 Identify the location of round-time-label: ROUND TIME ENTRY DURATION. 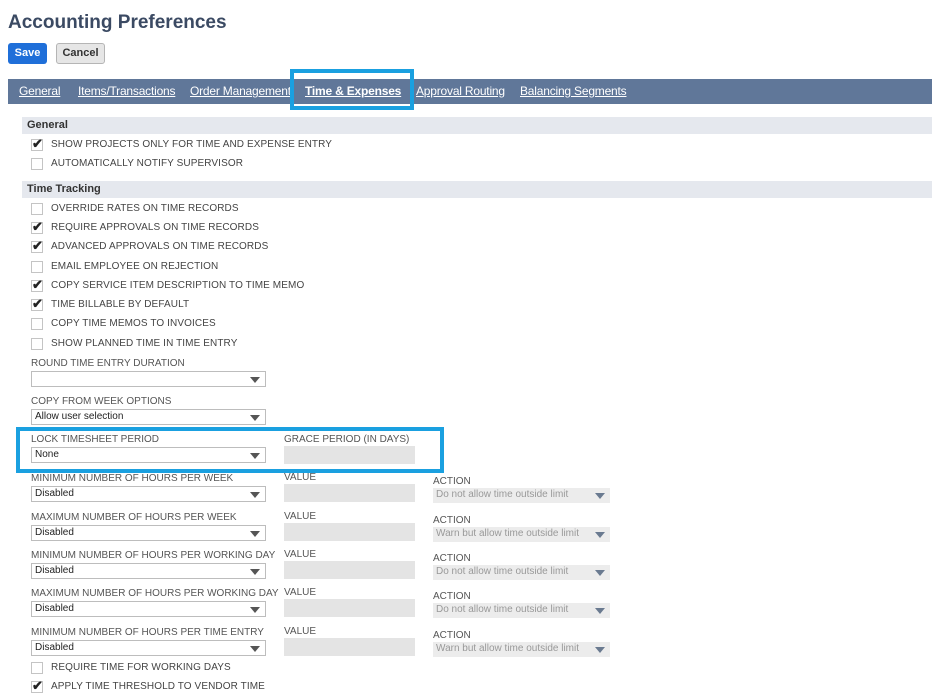
(108, 363).